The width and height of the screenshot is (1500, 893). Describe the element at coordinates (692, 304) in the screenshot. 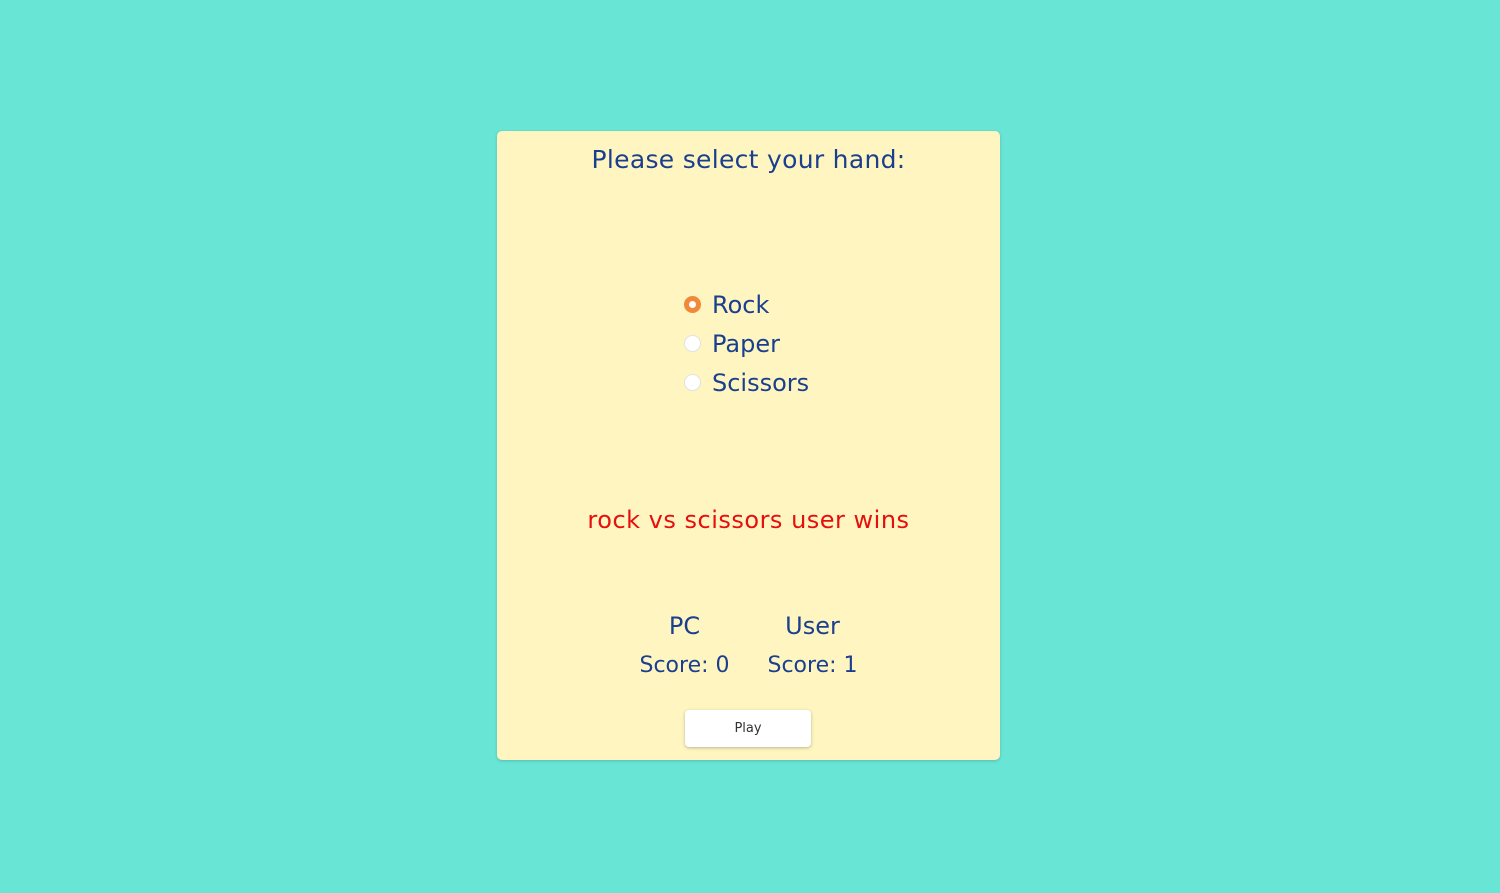

I see `rock-radio` at that location.